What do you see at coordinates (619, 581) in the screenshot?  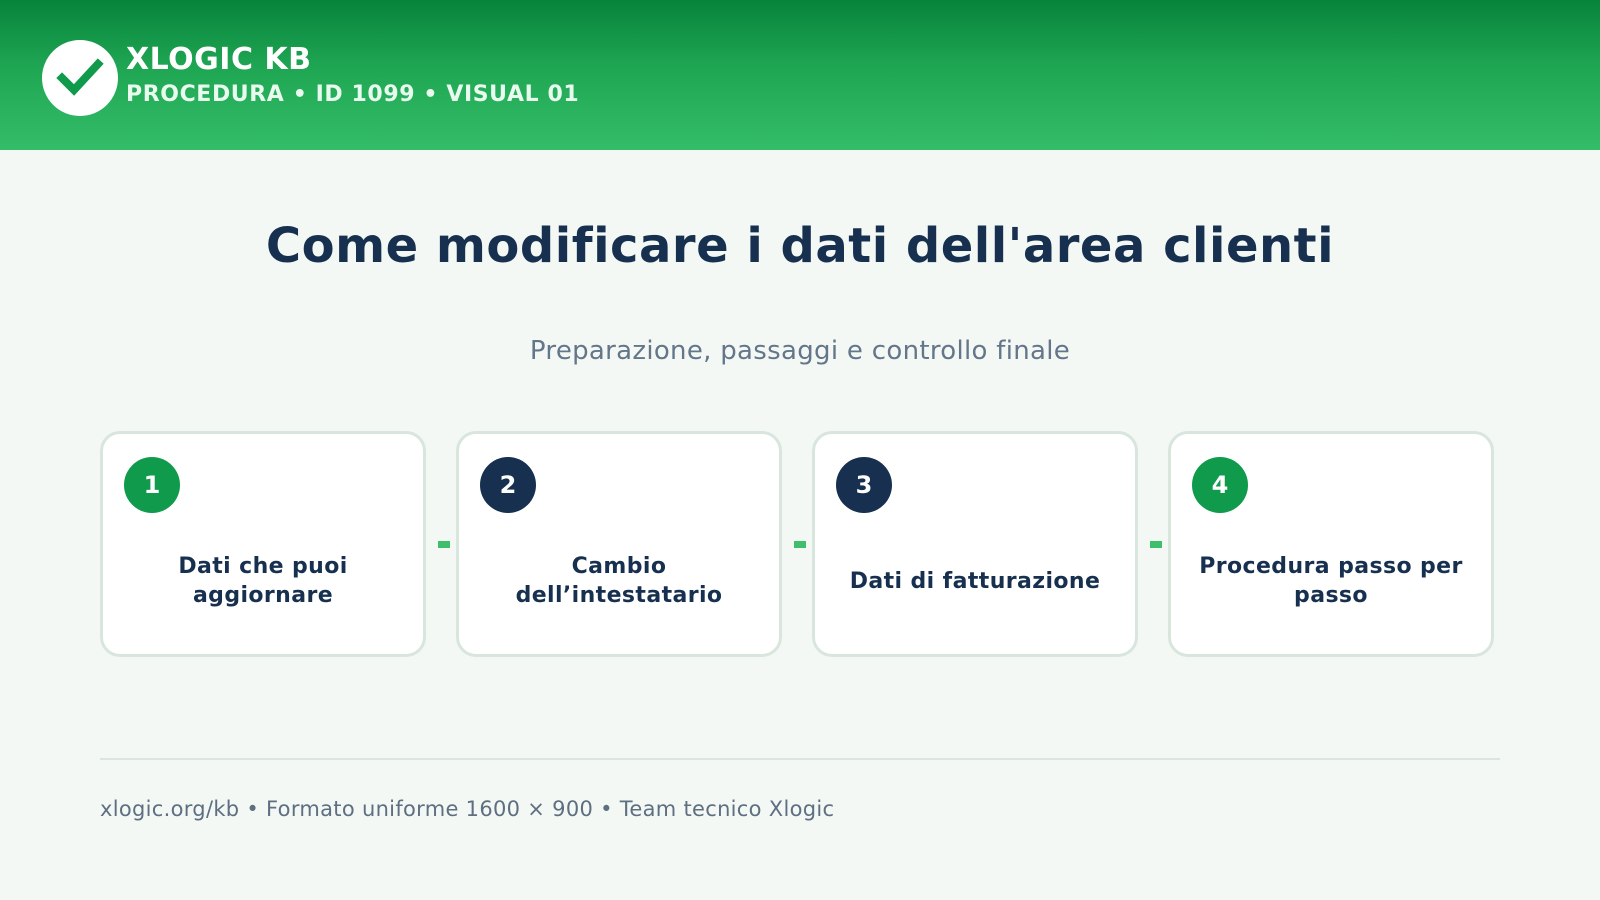 I see `step-label: Cambio dell’intestatario` at bounding box center [619, 581].